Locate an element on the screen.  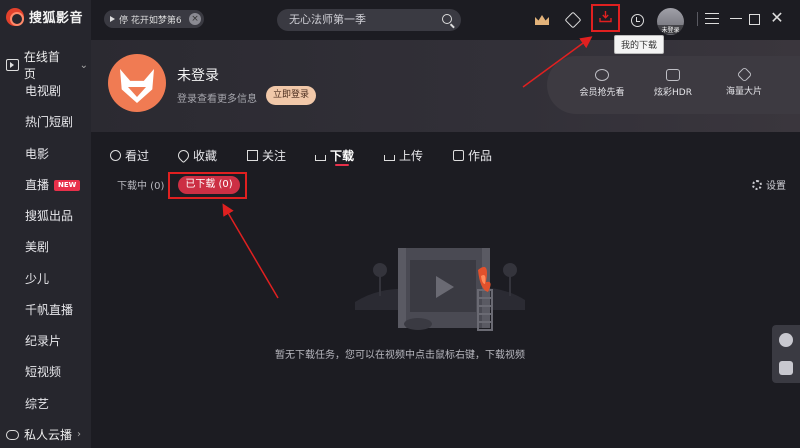
sidebar-item-label: 电影 is located at coordinates (37, 154).